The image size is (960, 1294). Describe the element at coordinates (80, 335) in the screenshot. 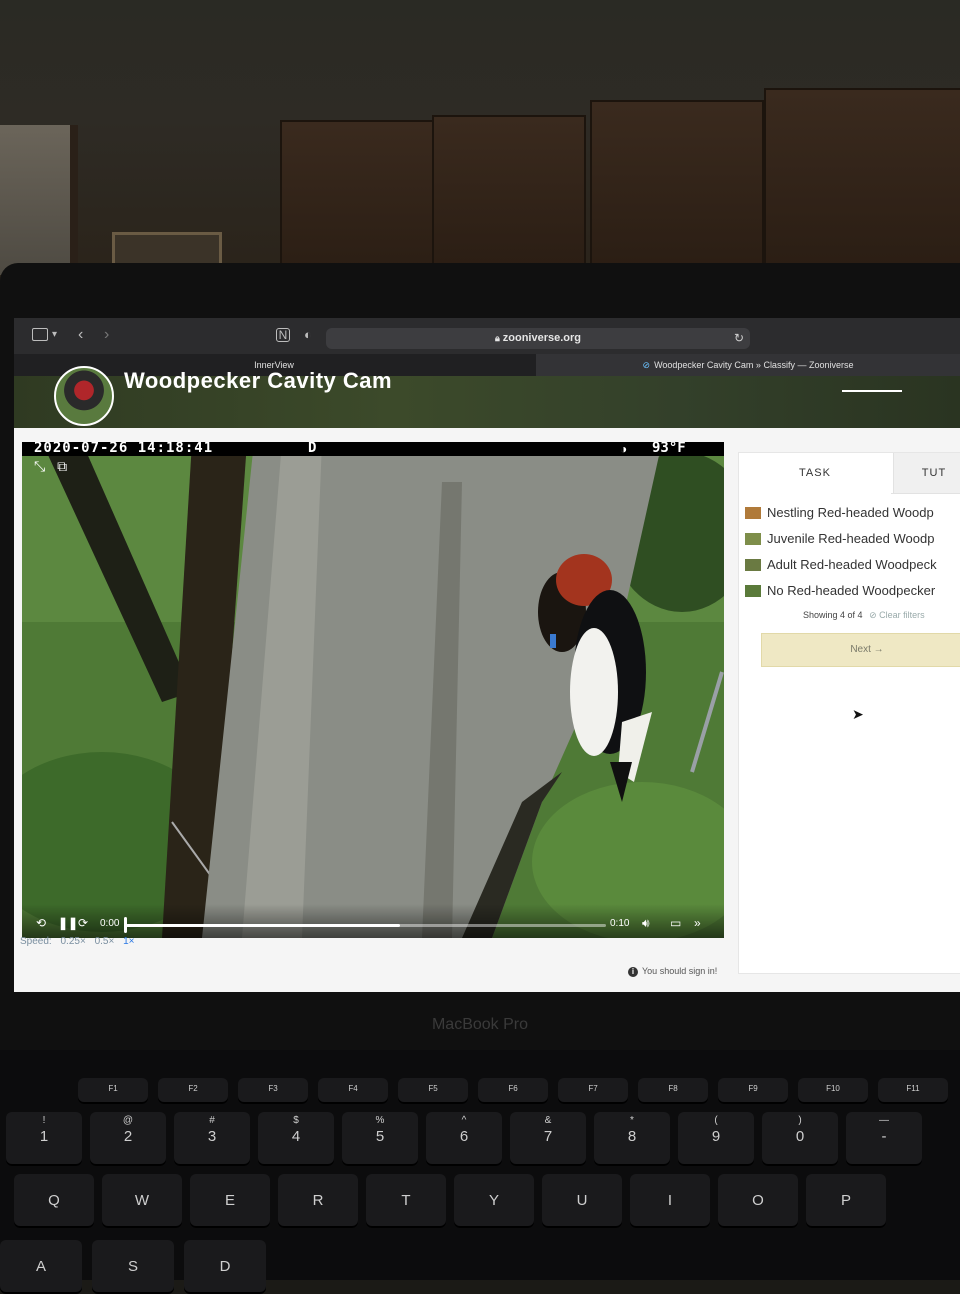

I see `back-icon: ‹` at that location.